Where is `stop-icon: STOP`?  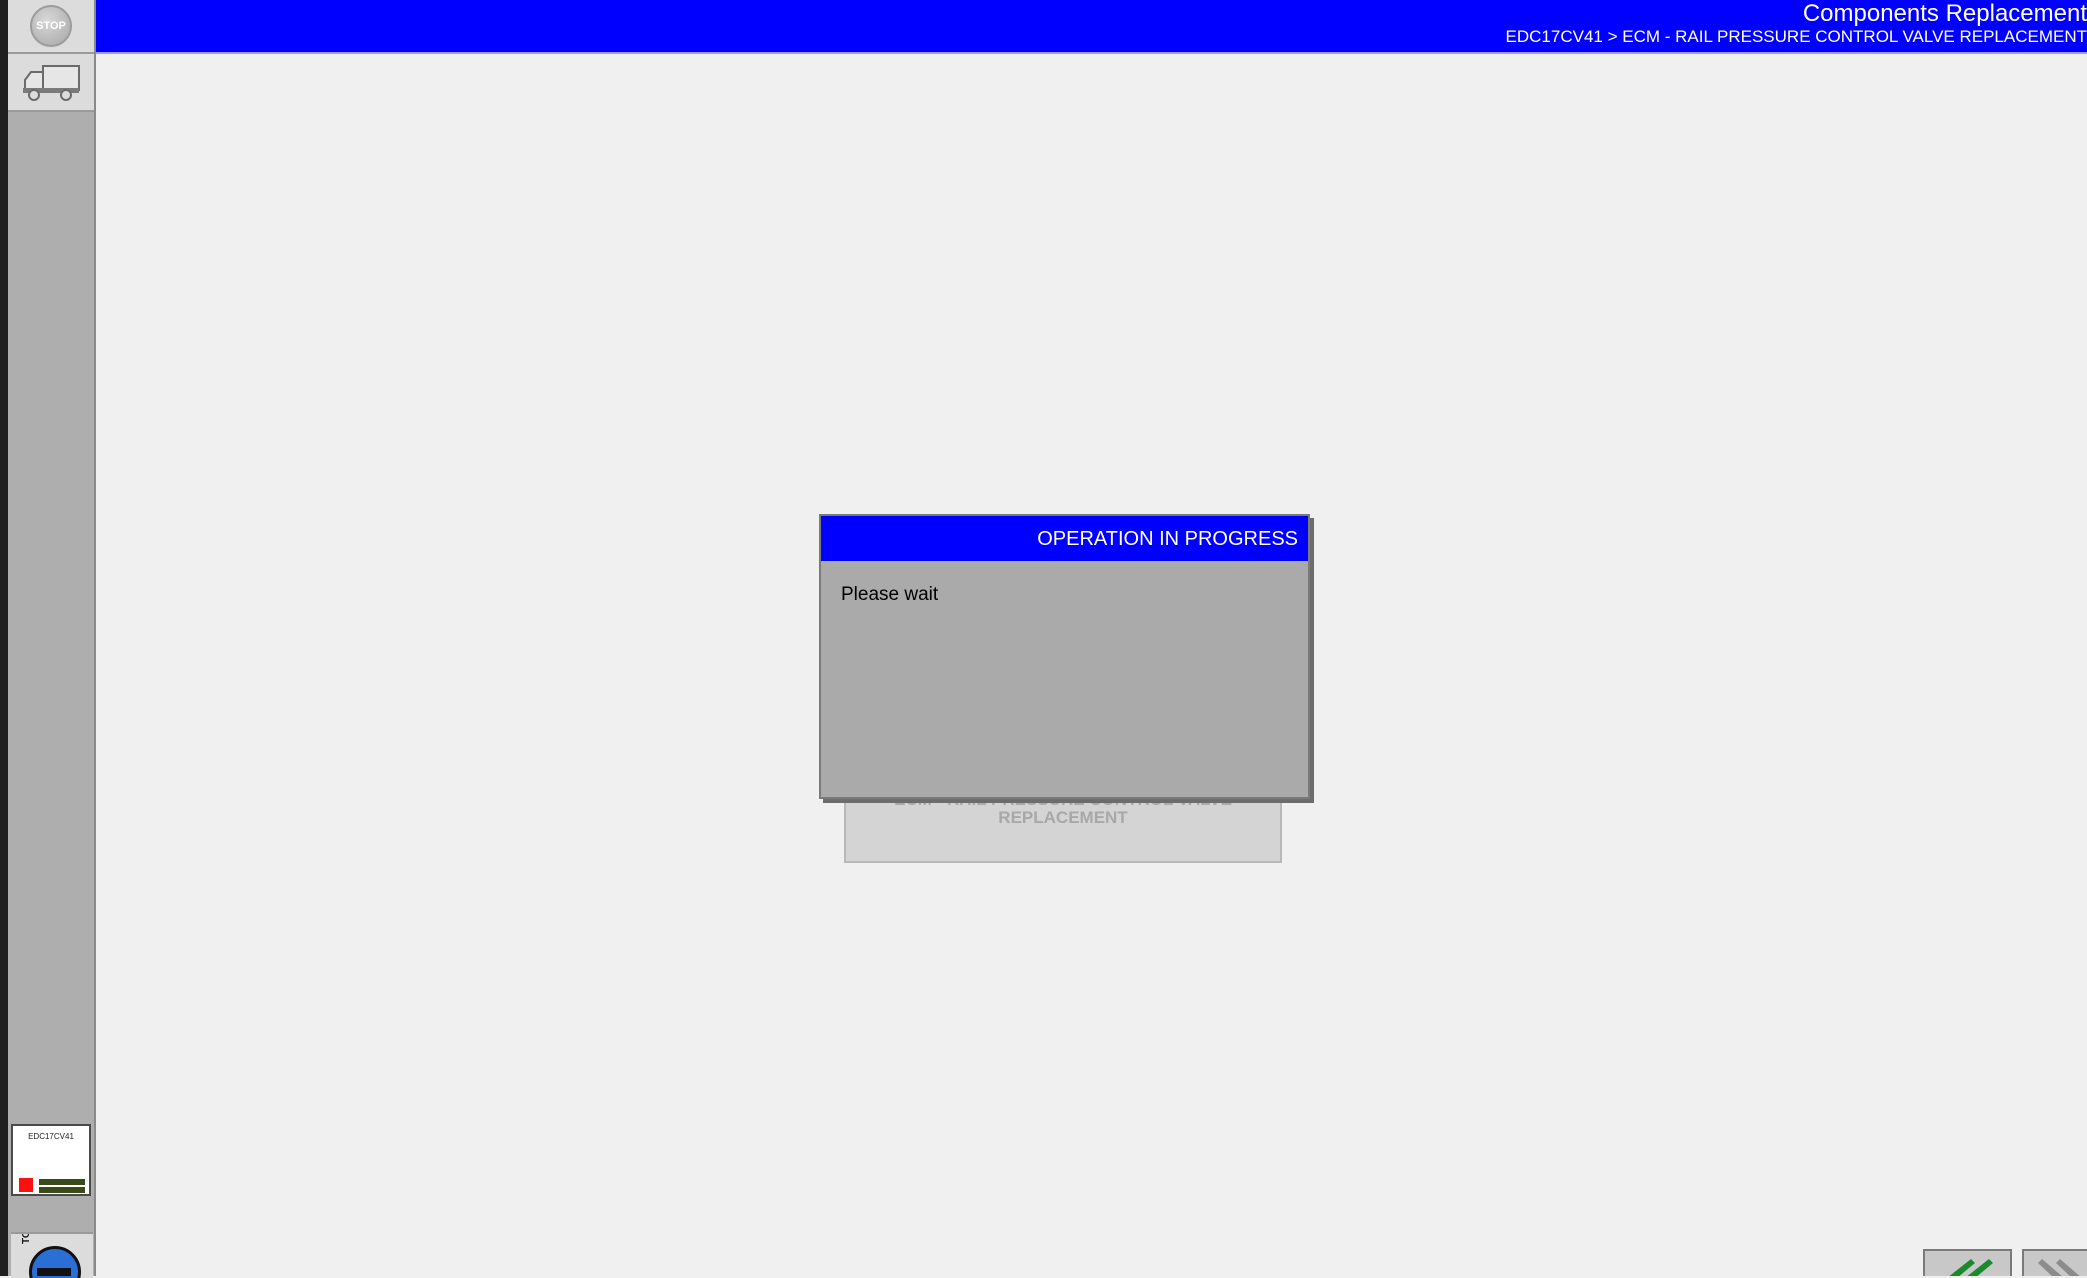
stop-icon: STOP is located at coordinates (51, 26).